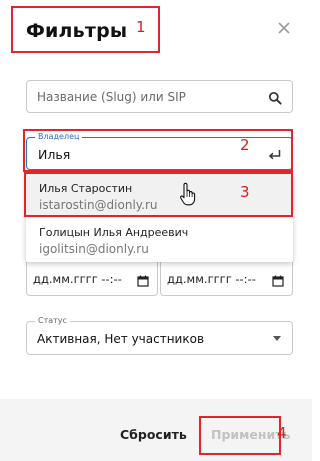 The image size is (320, 461). Describe the element at coordinates (77, 279) in the screenshot. I see `date-from-value: дд.мм.гггг --:--` at that location.